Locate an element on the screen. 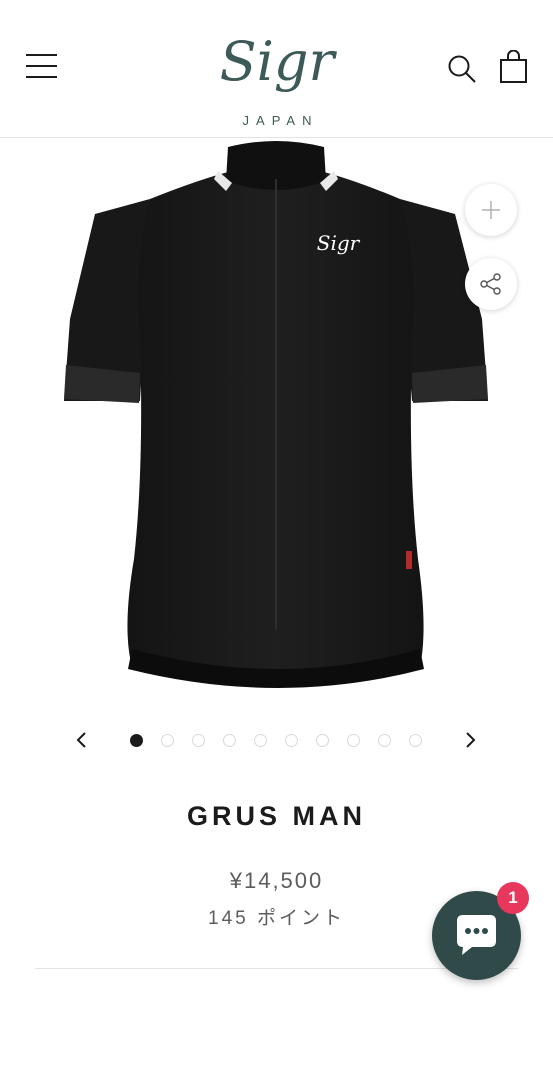  brand-logo-script: Sigr is located at coordinates (279, 61).